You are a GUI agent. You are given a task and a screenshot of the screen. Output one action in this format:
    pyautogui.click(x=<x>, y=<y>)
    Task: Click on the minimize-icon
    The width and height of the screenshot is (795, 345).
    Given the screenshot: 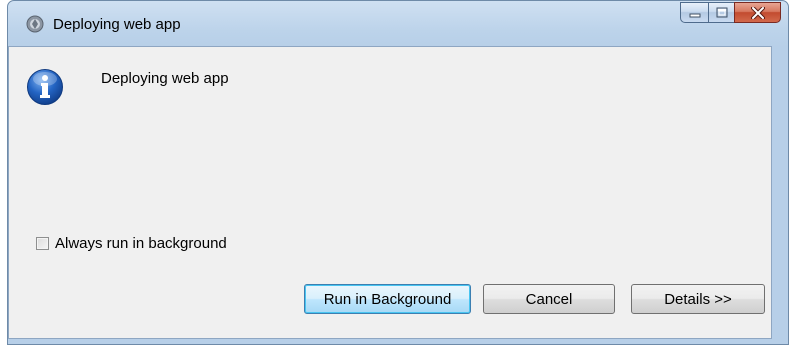 What is the action you would take?
    pyautogui.click(x=694, y=15)
    